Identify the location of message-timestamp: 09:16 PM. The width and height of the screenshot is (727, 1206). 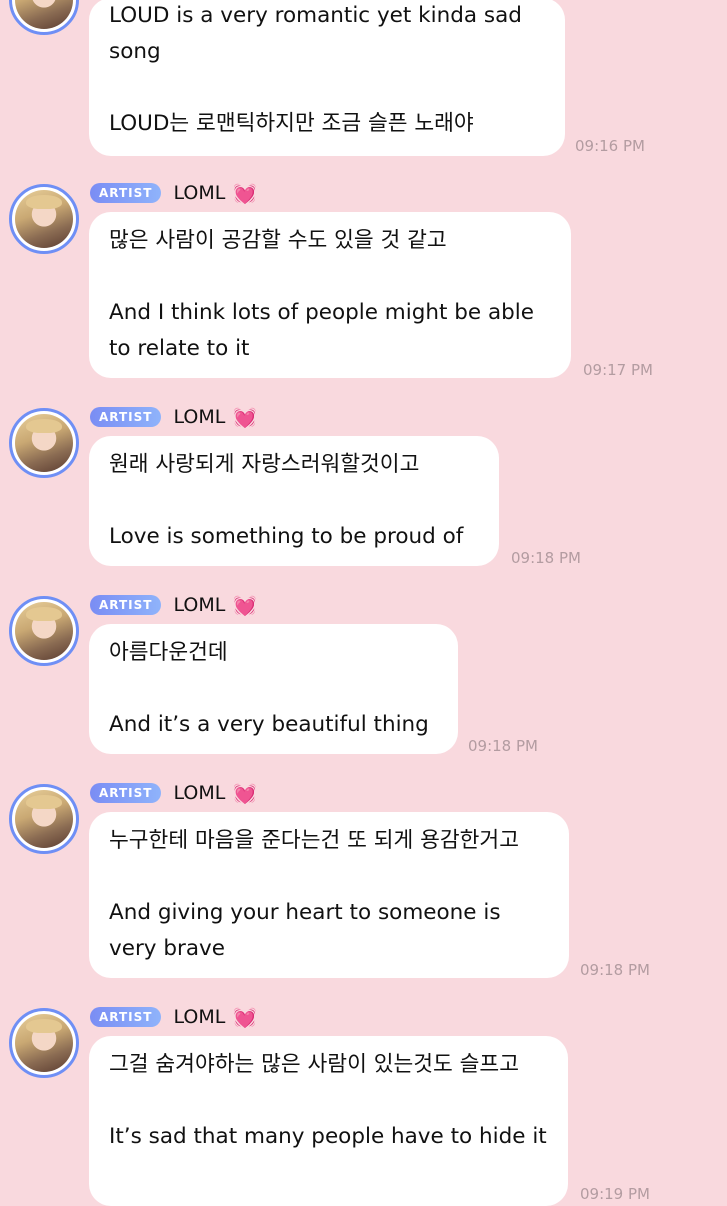
(610, 146).